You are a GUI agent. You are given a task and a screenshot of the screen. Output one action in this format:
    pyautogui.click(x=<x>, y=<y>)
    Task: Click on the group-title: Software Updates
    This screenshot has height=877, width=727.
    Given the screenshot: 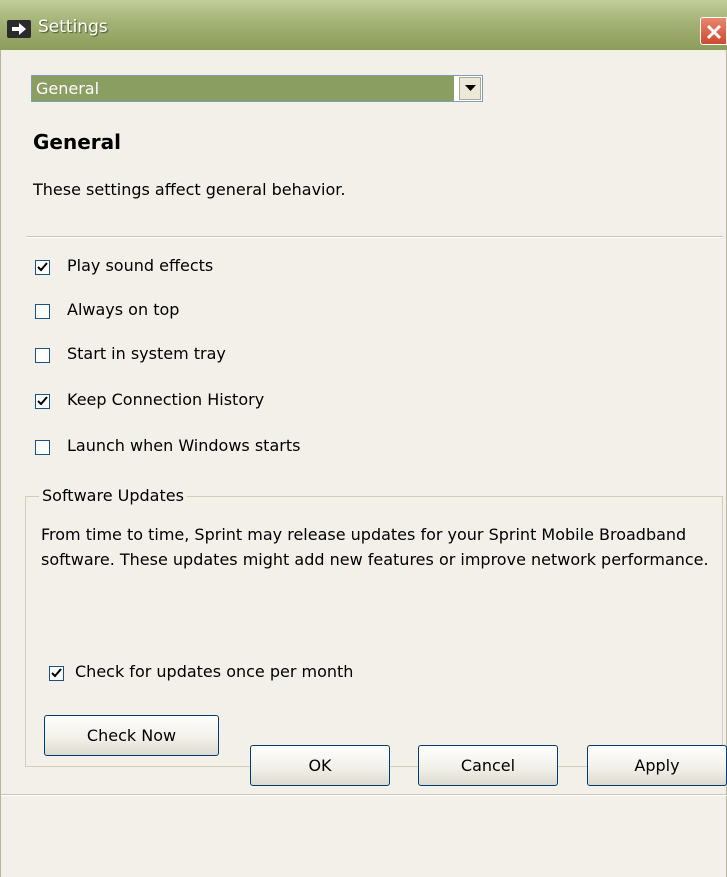 What is the action you would take?
    pyautogui.click(x=113, y=495)
    